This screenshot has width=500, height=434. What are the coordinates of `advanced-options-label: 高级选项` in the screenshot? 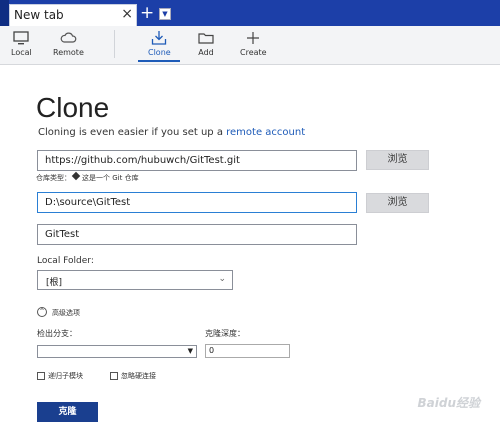 It's located at (66, 313).